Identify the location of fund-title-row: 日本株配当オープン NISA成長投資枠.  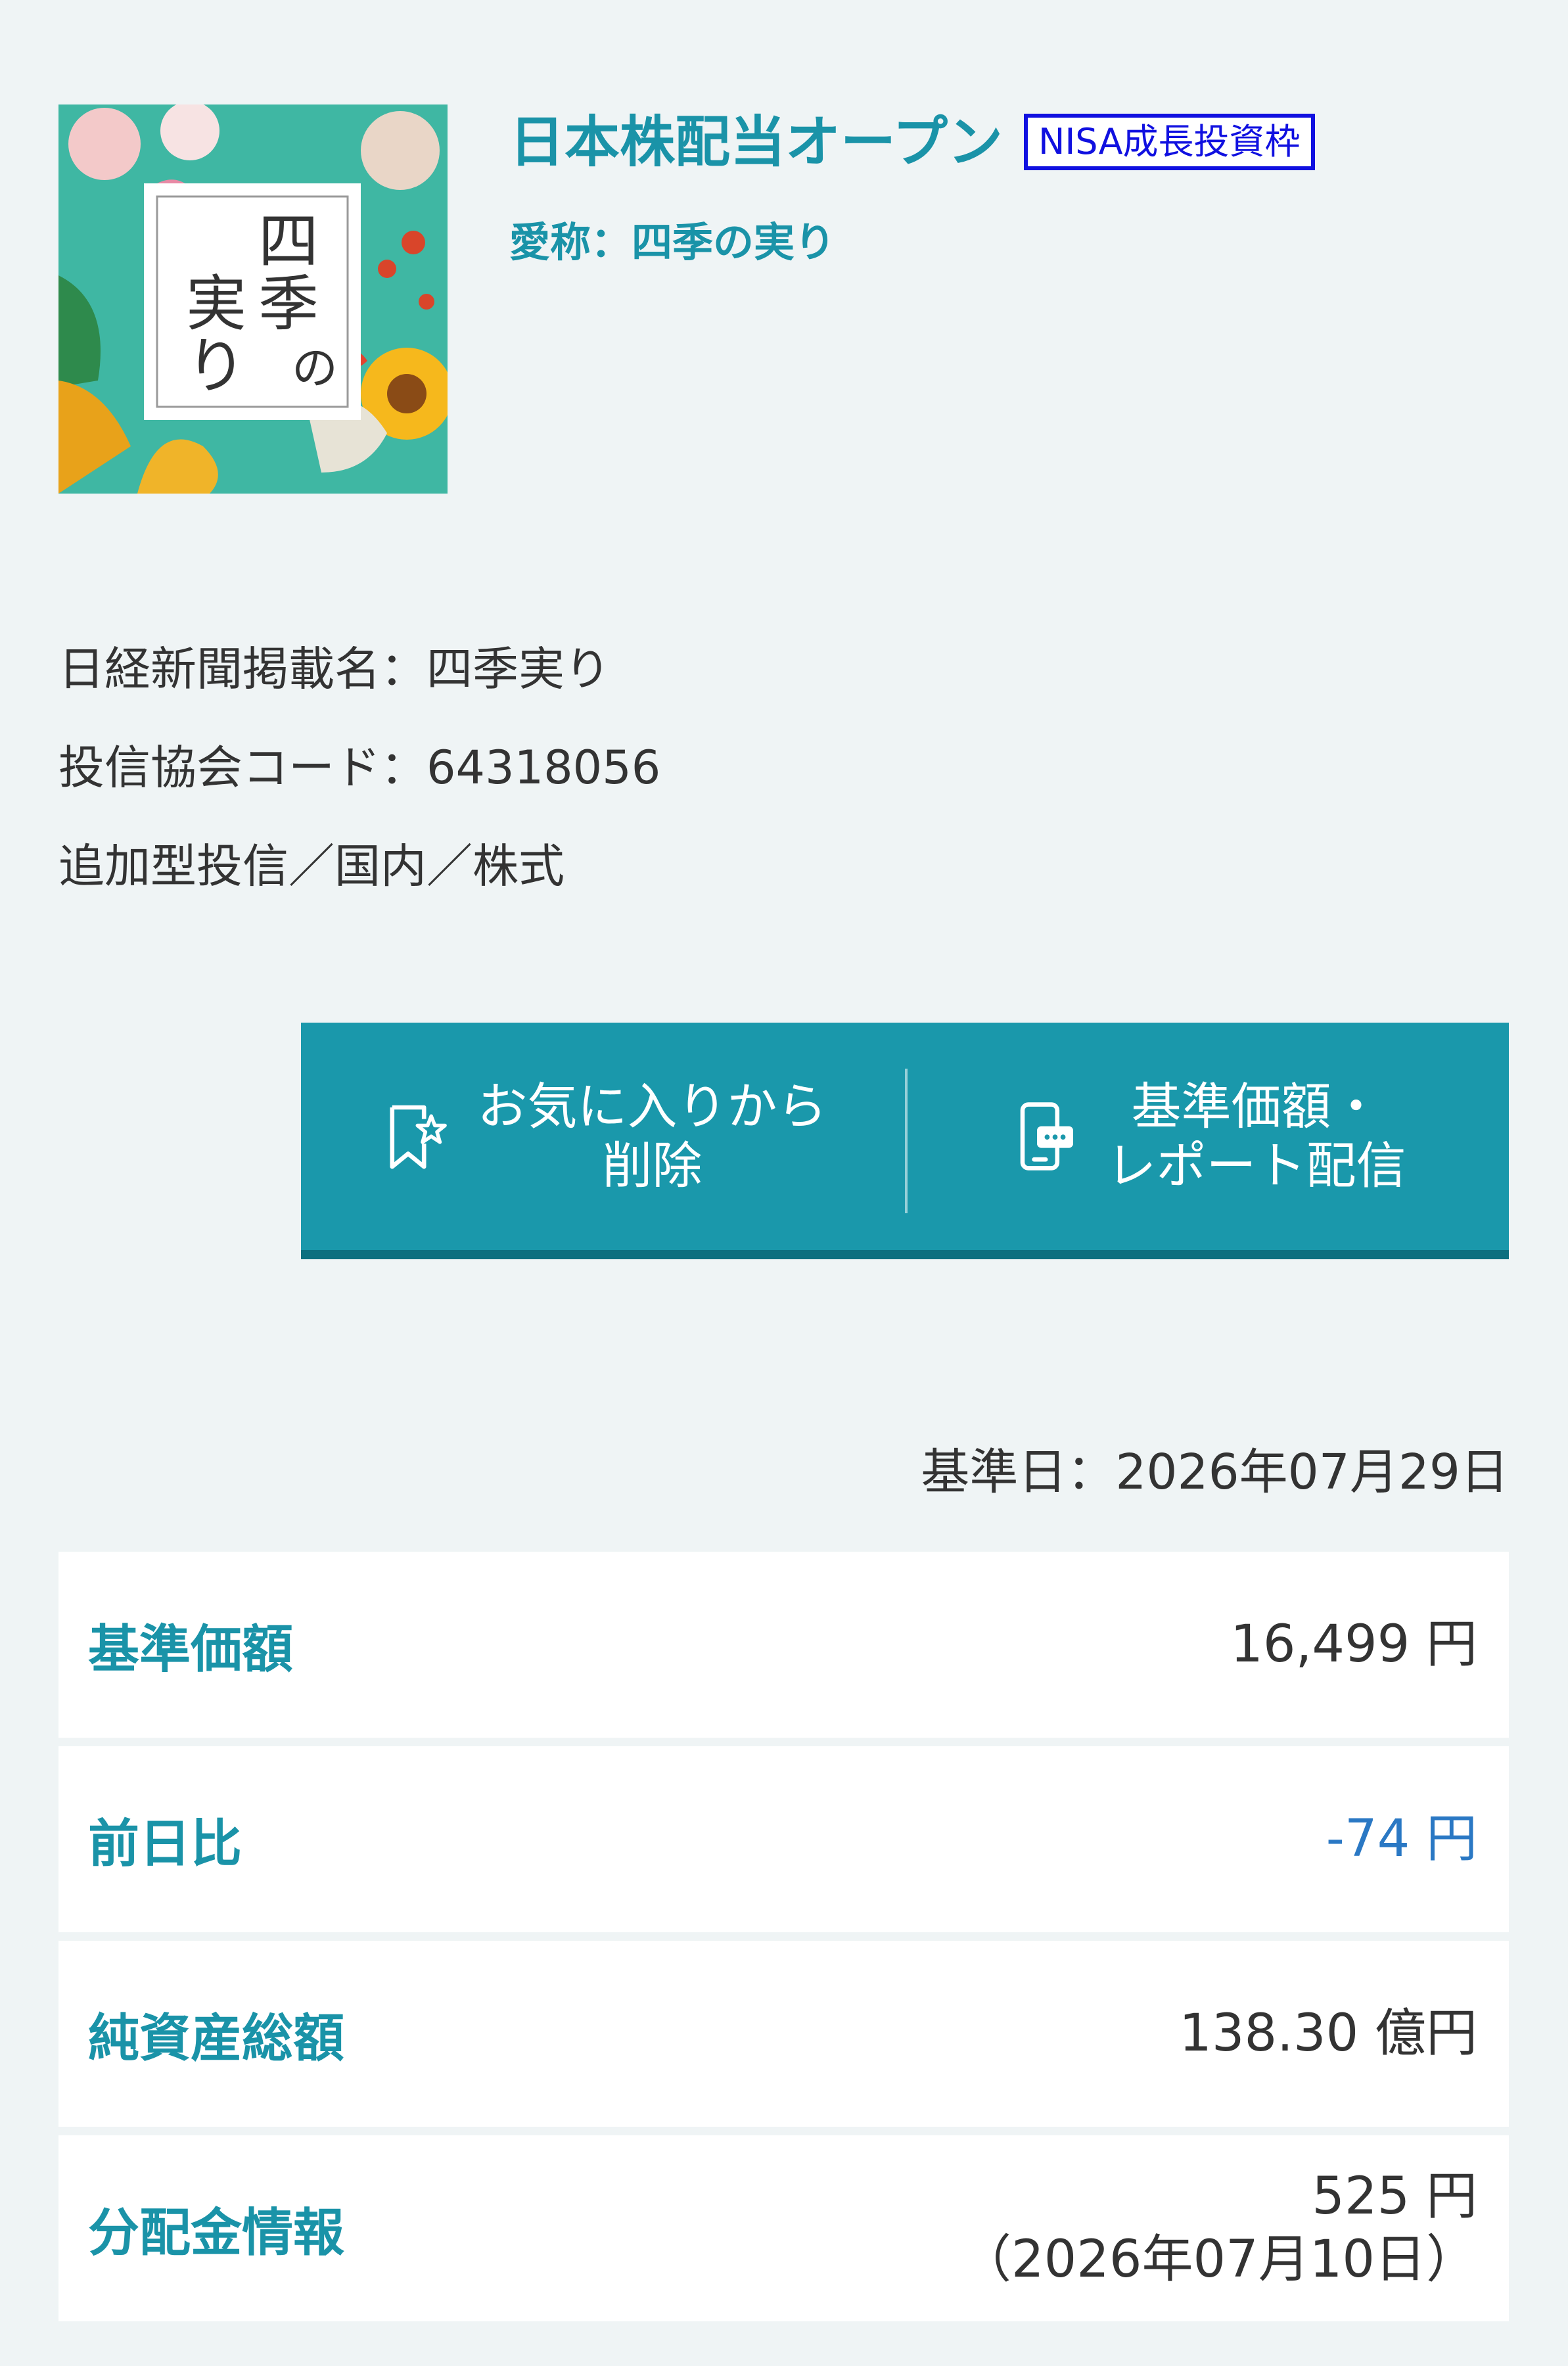
(912, 142).